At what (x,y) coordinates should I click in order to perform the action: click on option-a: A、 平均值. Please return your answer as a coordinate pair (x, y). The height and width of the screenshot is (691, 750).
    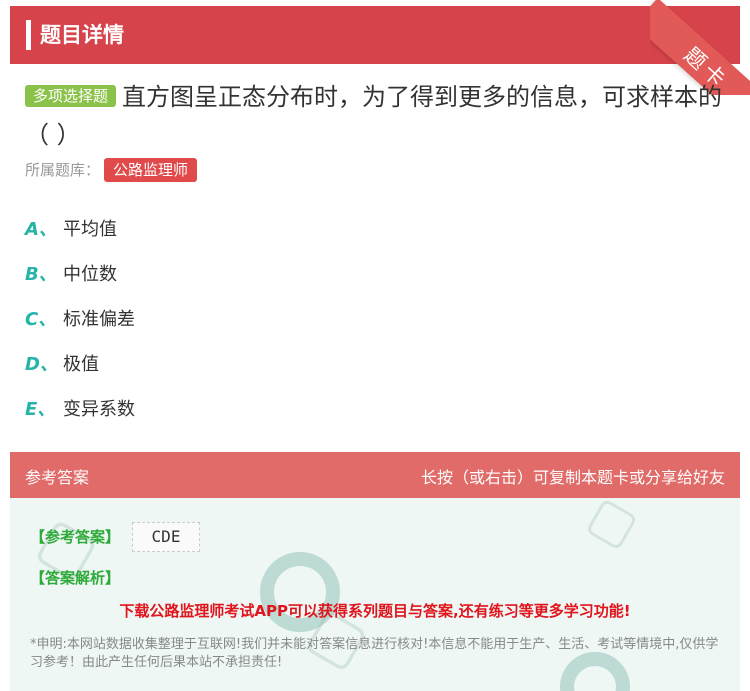
    Looking at the image, I should click on (375, 227).